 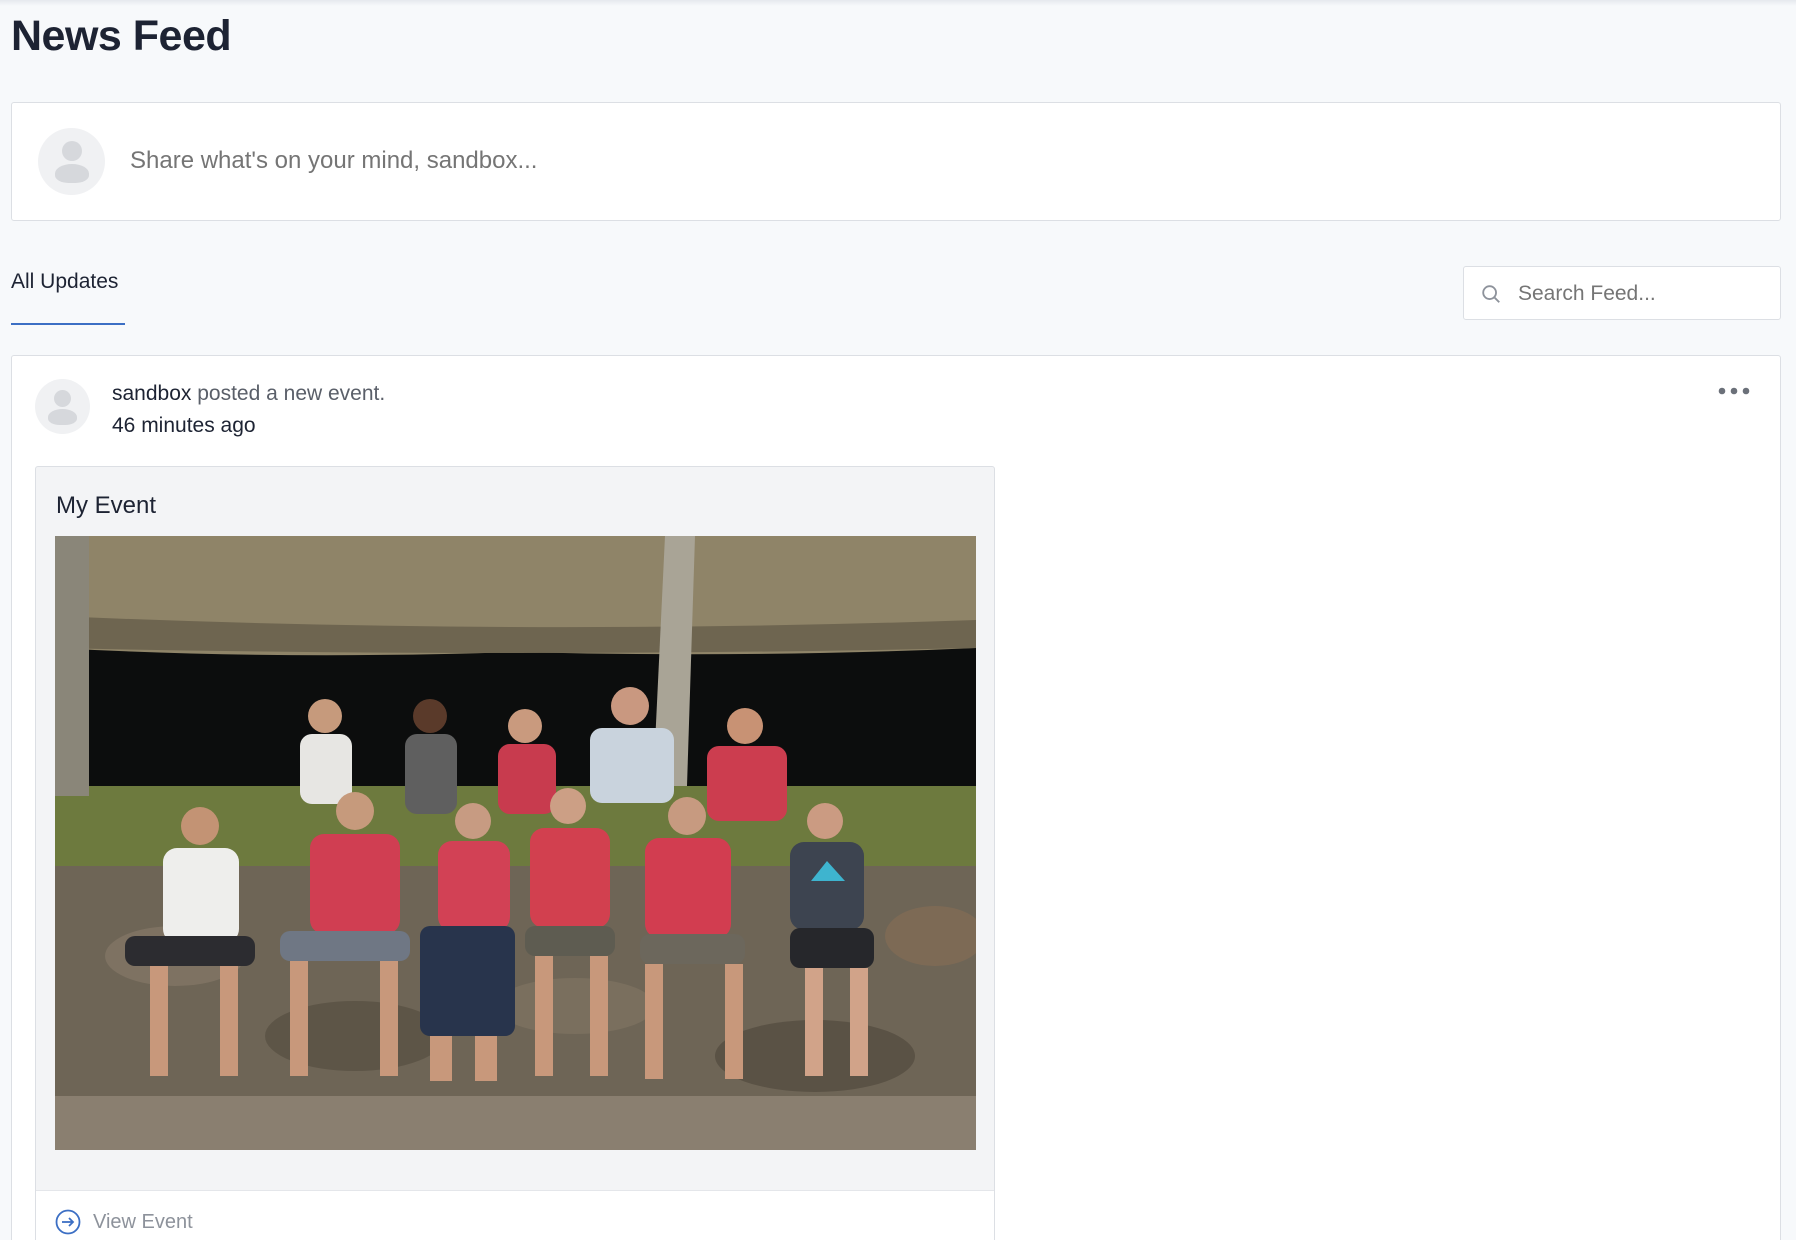 I want to click on tab-all-updates: All Updates, so click(x=64, y=282).